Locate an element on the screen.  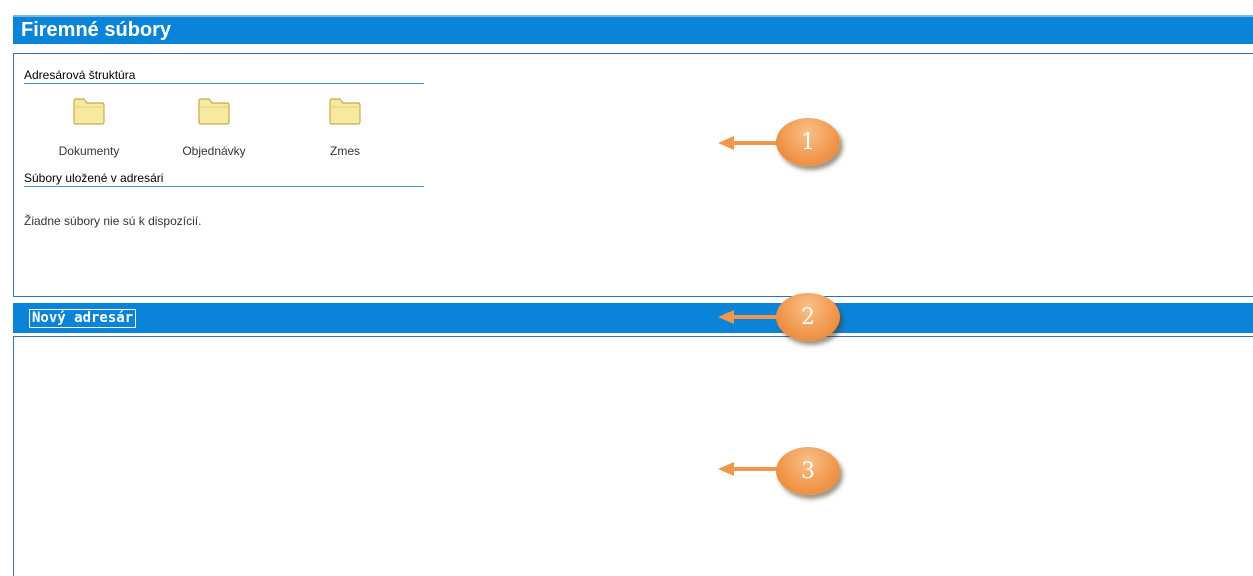
callout-1: 1 is located at coordinates (783, 145).